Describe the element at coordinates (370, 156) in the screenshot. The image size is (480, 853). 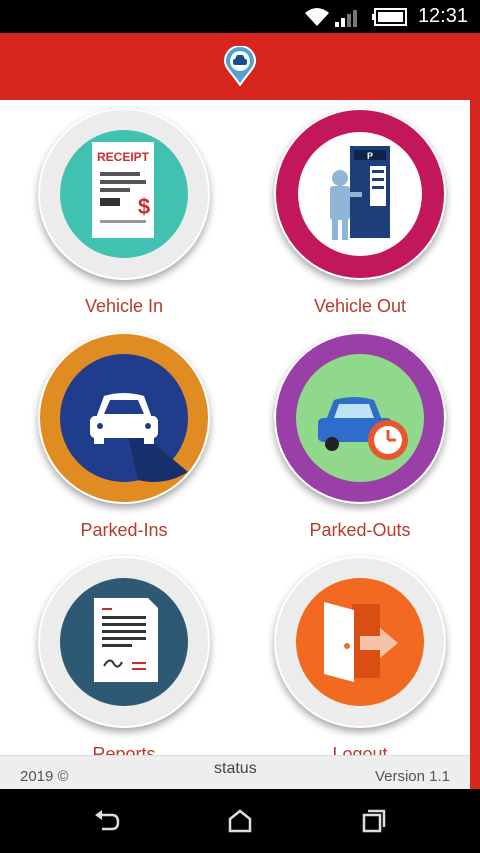
I see `svg-text: P` at that location.